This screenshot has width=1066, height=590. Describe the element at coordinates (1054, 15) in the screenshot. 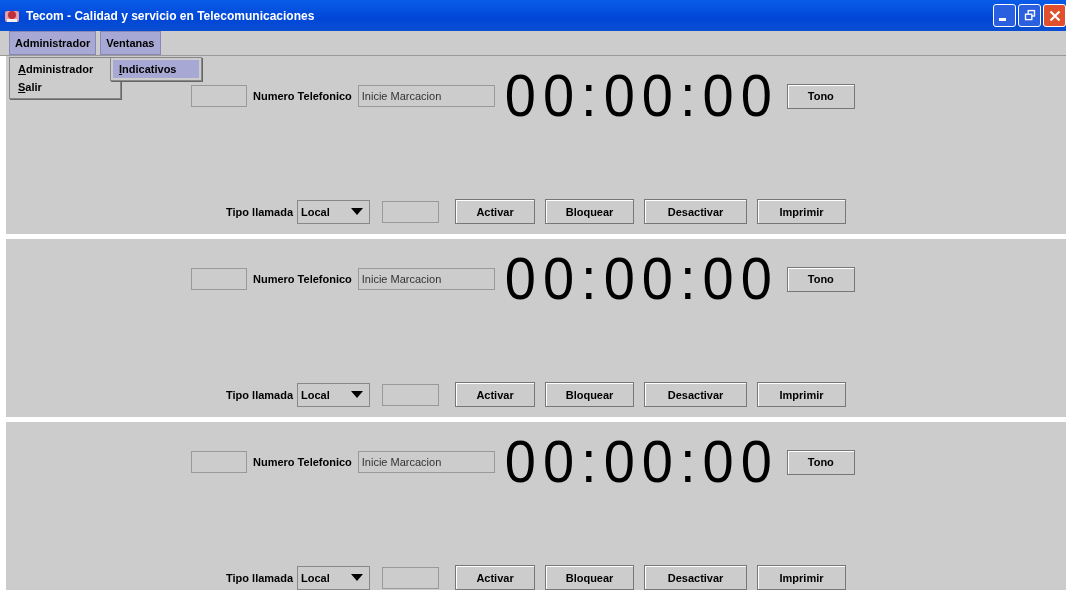

I see `close-button` at that location.